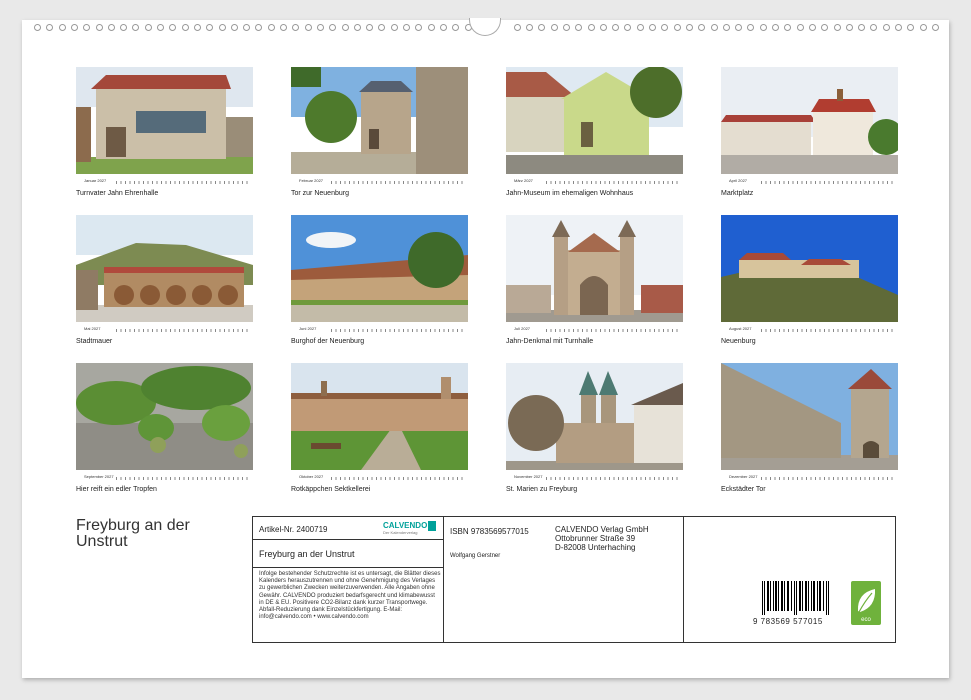 The image size is (971, 700). I want to click on calendar-title: Freyburg an der Unstrut, so click(133, 533).